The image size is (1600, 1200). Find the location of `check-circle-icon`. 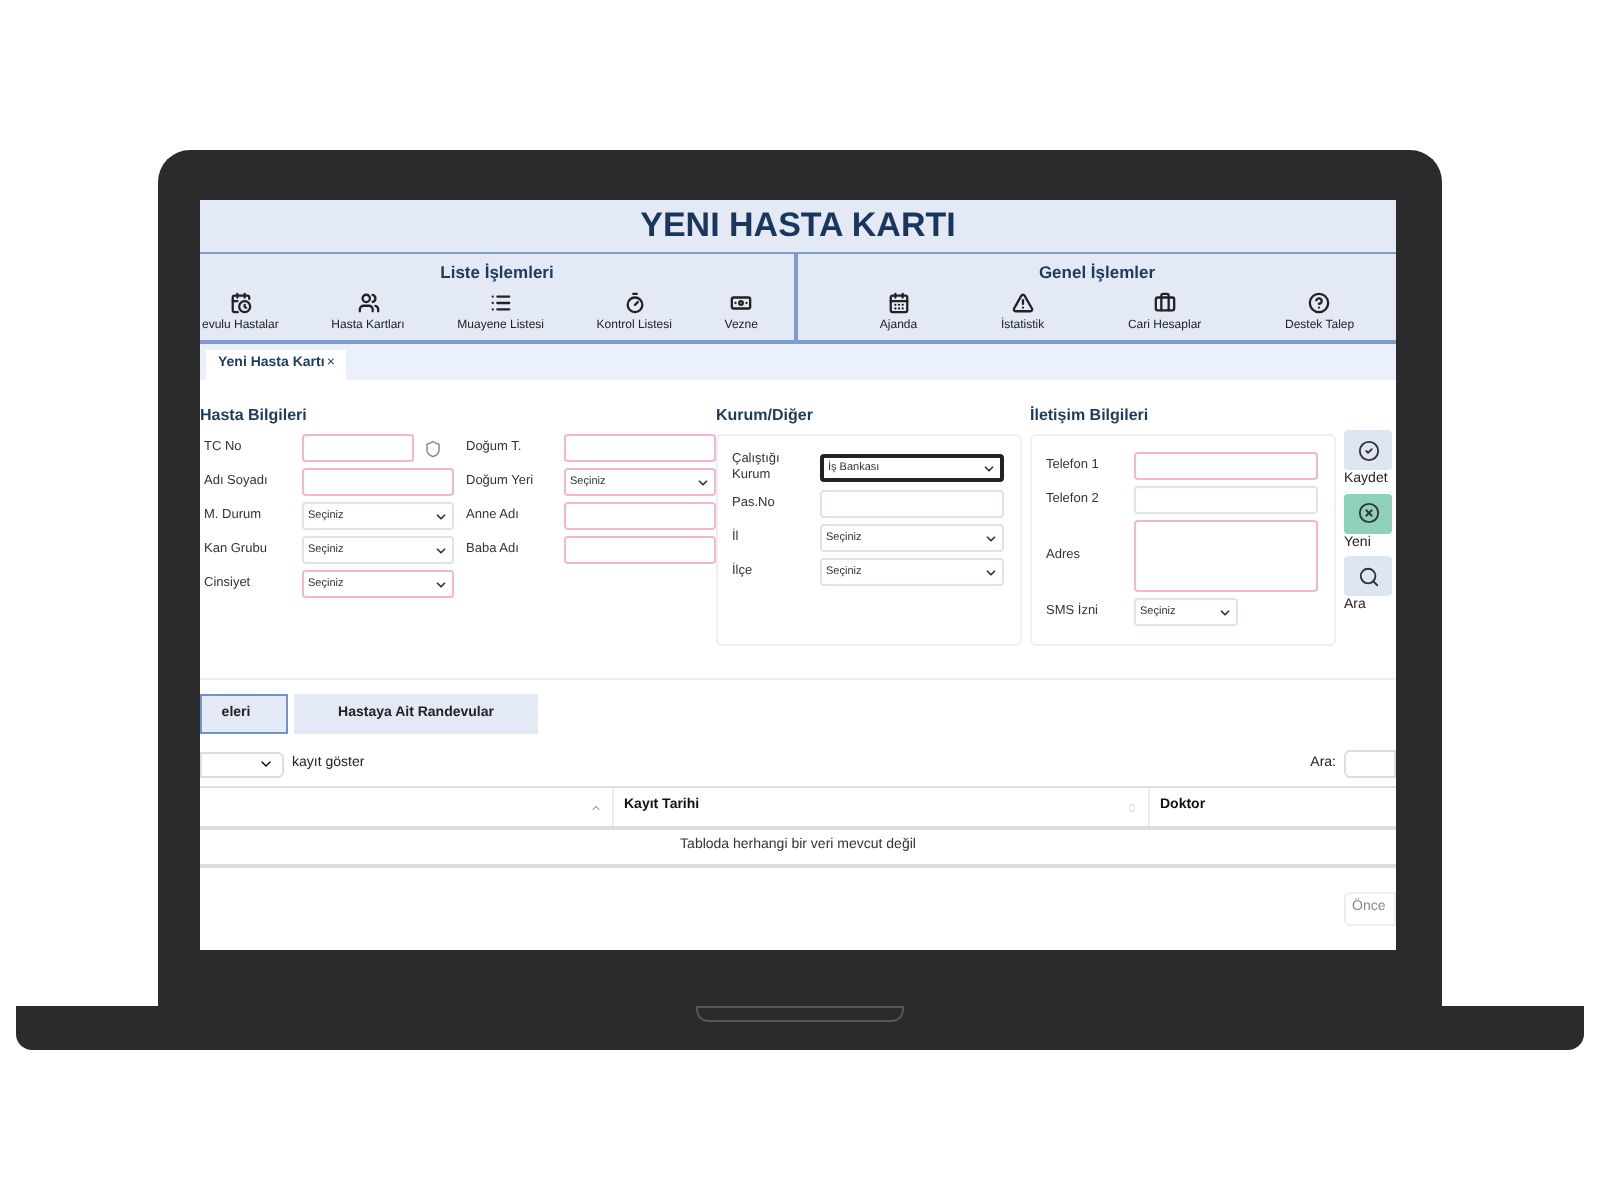

check-circle-icon is located at coordinates (1368, 450).